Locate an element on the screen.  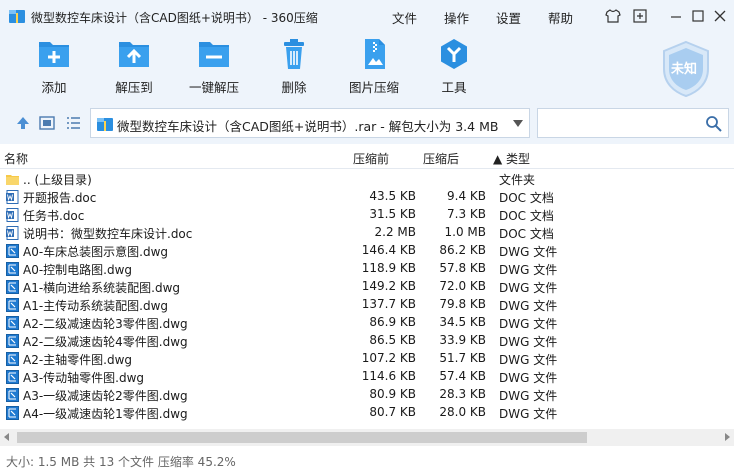
one-click-extract-icon is located at coordinates (214, 54).